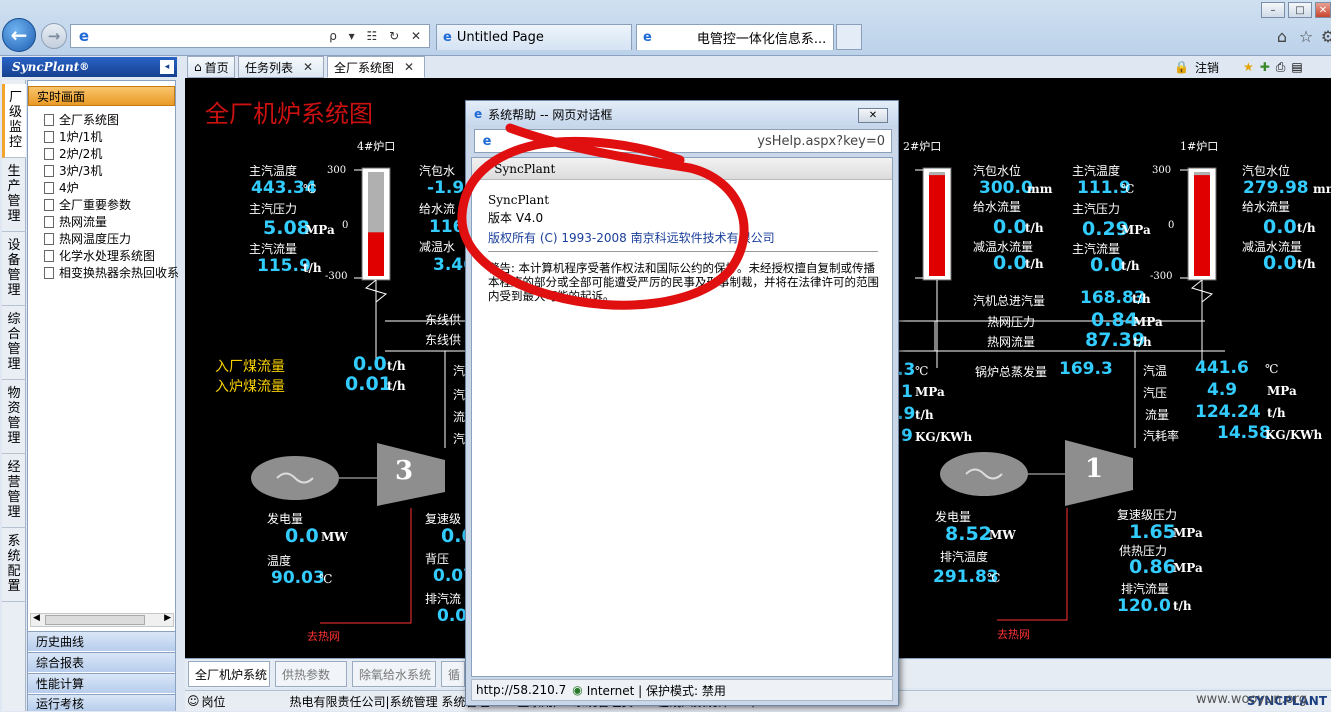  I want to click on tree-item: 热网温度压力, so click(87, 238).